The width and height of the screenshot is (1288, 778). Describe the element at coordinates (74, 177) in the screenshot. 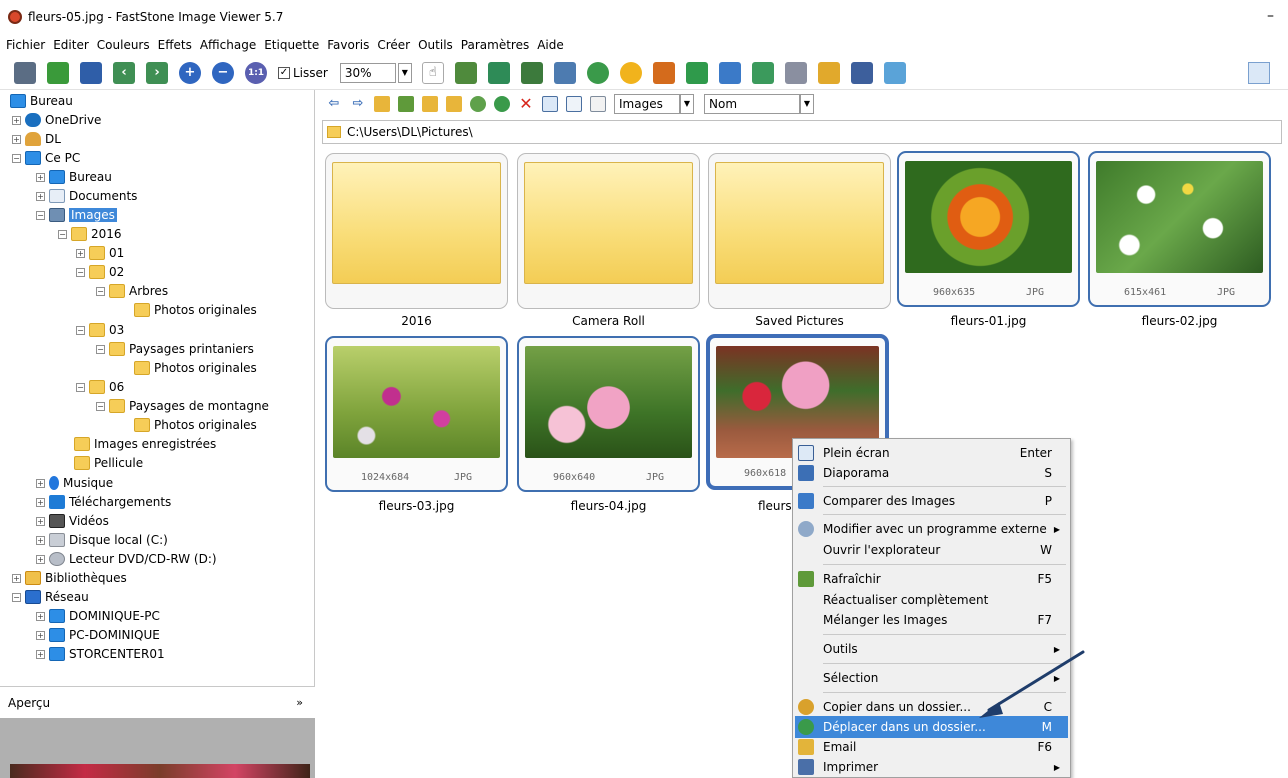

I see `tree-item-bureau: + Bureau` at that location.